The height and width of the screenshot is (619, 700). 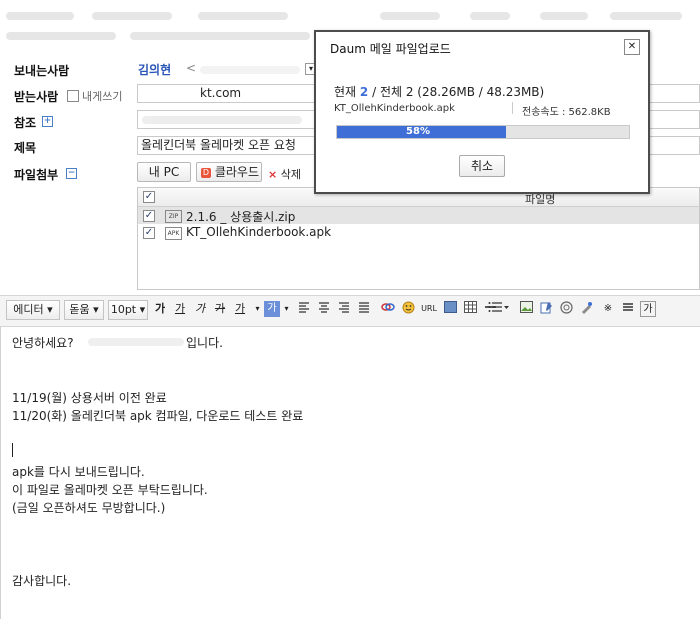 I want to click on map-icon, so click(x=566, y=309).